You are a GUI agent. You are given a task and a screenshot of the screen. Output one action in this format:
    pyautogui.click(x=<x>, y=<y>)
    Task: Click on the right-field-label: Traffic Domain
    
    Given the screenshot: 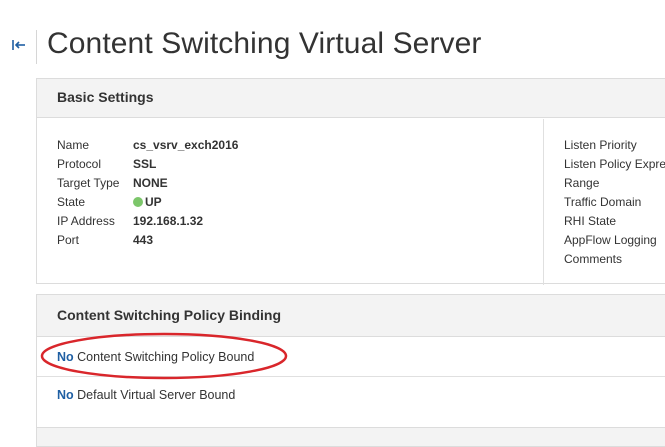 What is the action you would take?
    pyautogui.click(x=603, y=202)
    